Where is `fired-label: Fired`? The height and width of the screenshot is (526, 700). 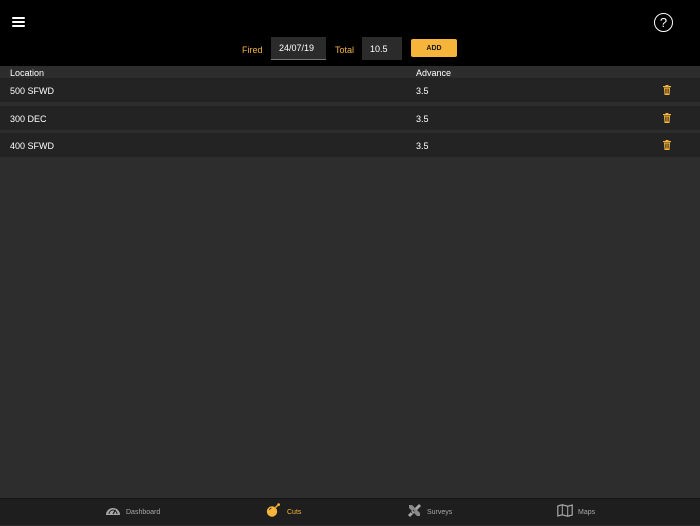
fired-label: Fired is located at coordinates (252, 50).